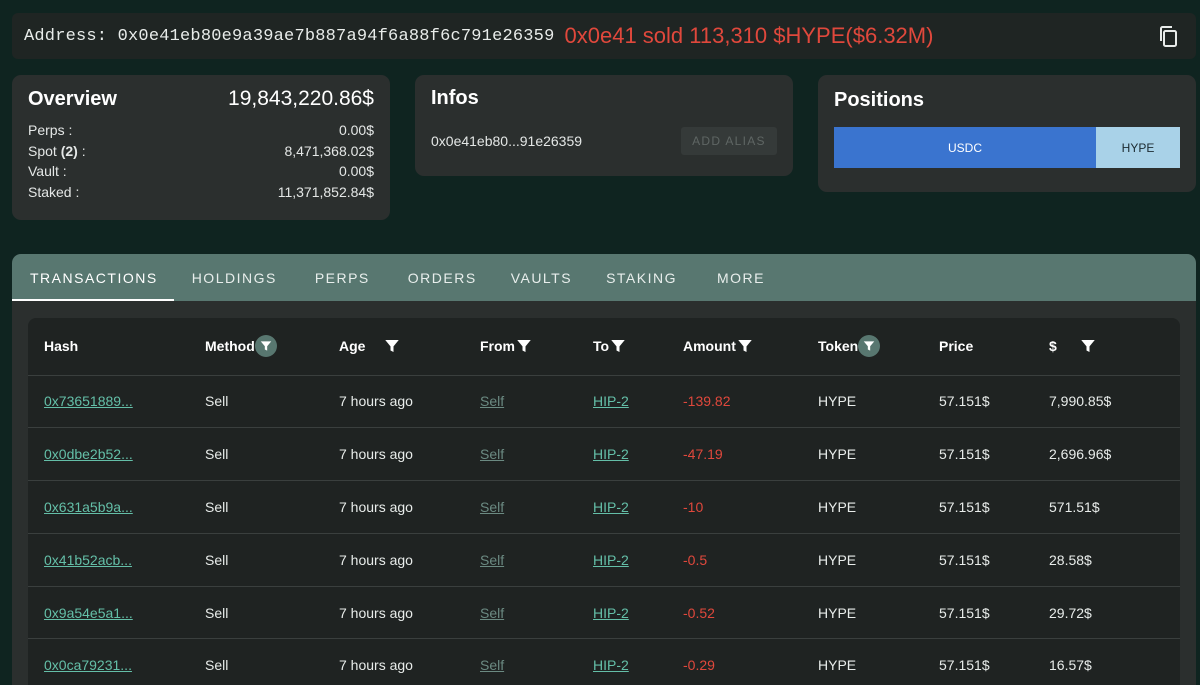 Image resolution: width=1200 pixels, height=685 pixels. Describe the element at coordinates (356, 171) in the screenshot. I see `overview-row-value: 0.00$` at that location.